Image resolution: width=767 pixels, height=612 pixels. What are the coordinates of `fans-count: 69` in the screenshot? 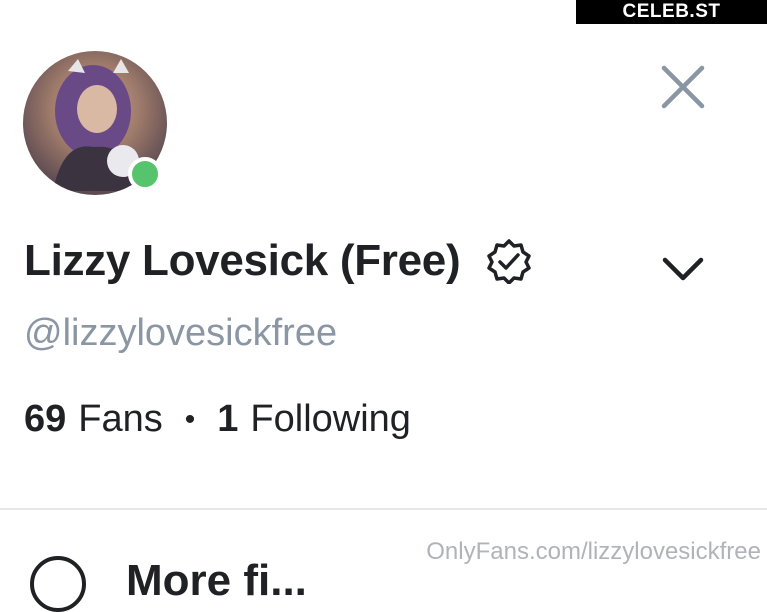 It's located at (45, 419).